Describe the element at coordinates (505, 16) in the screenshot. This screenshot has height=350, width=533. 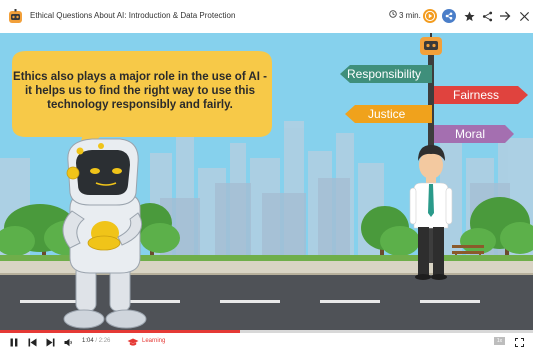
I see `arrow-right-icon` at that location.